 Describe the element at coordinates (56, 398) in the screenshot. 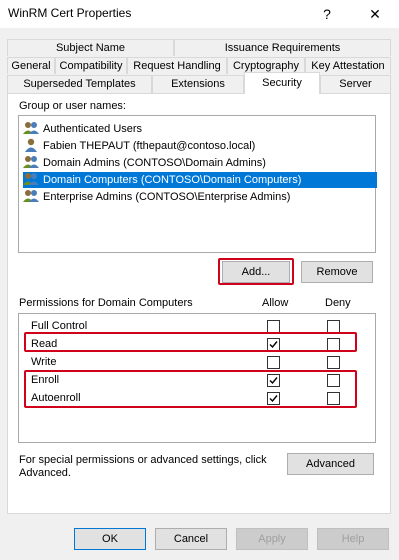

I see `permission-name: Autoenroll` at that location.